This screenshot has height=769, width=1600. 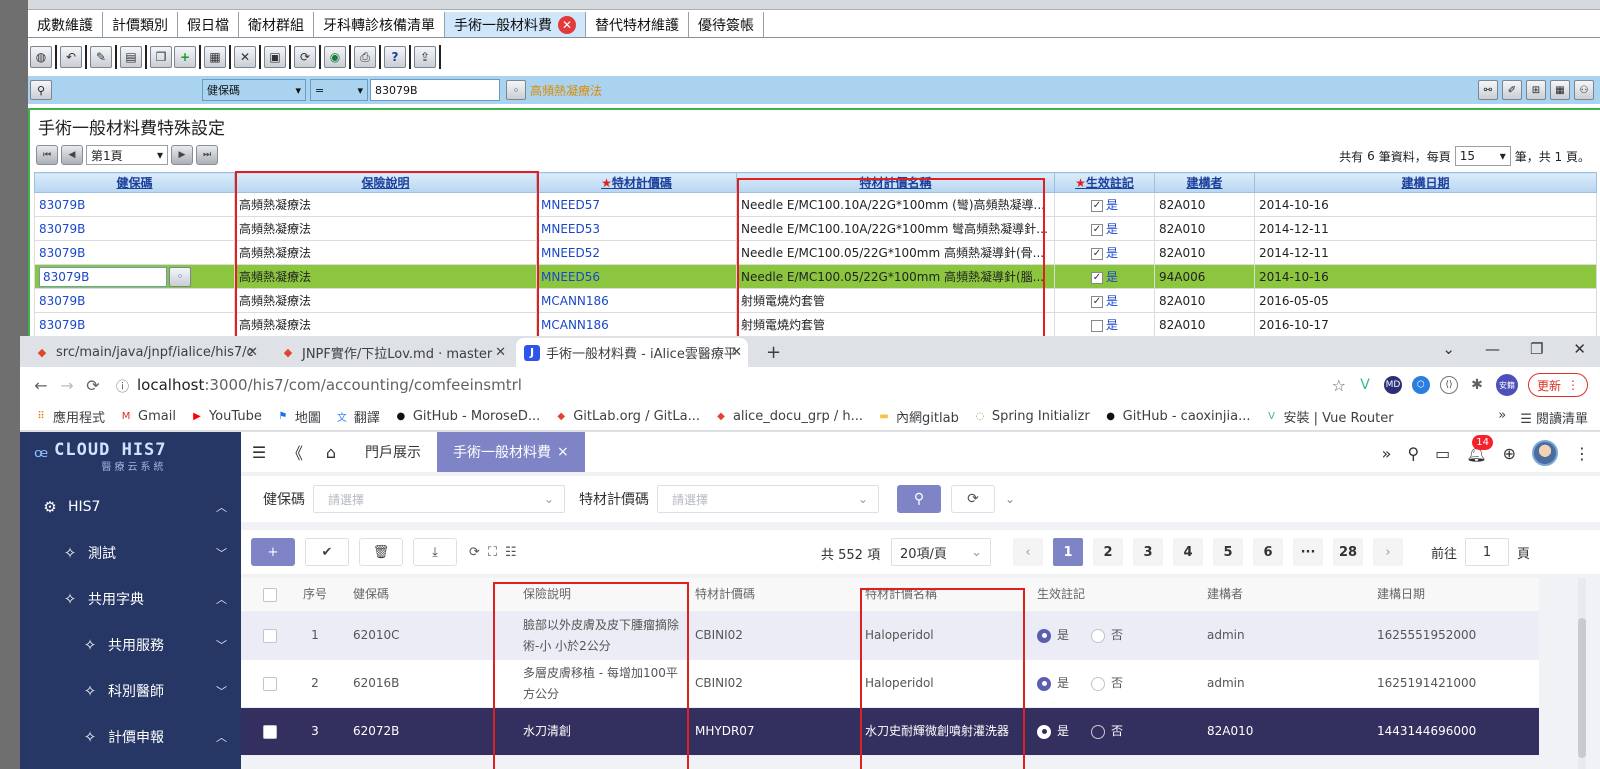 What do you see at coordinates (273, 552) in the screenshot?
I see `add-button: +` at bounding box center [273, 552].